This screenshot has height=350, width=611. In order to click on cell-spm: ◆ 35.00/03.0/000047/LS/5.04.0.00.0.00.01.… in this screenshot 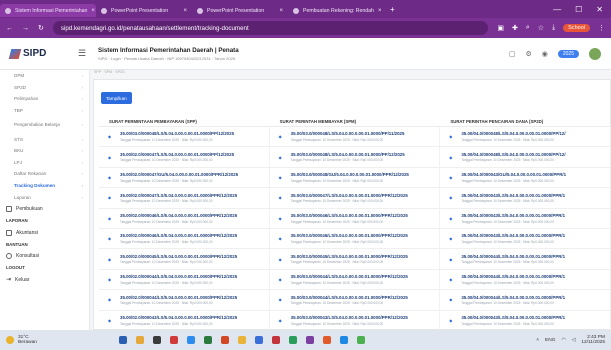, I will do `click(355, 198)`.